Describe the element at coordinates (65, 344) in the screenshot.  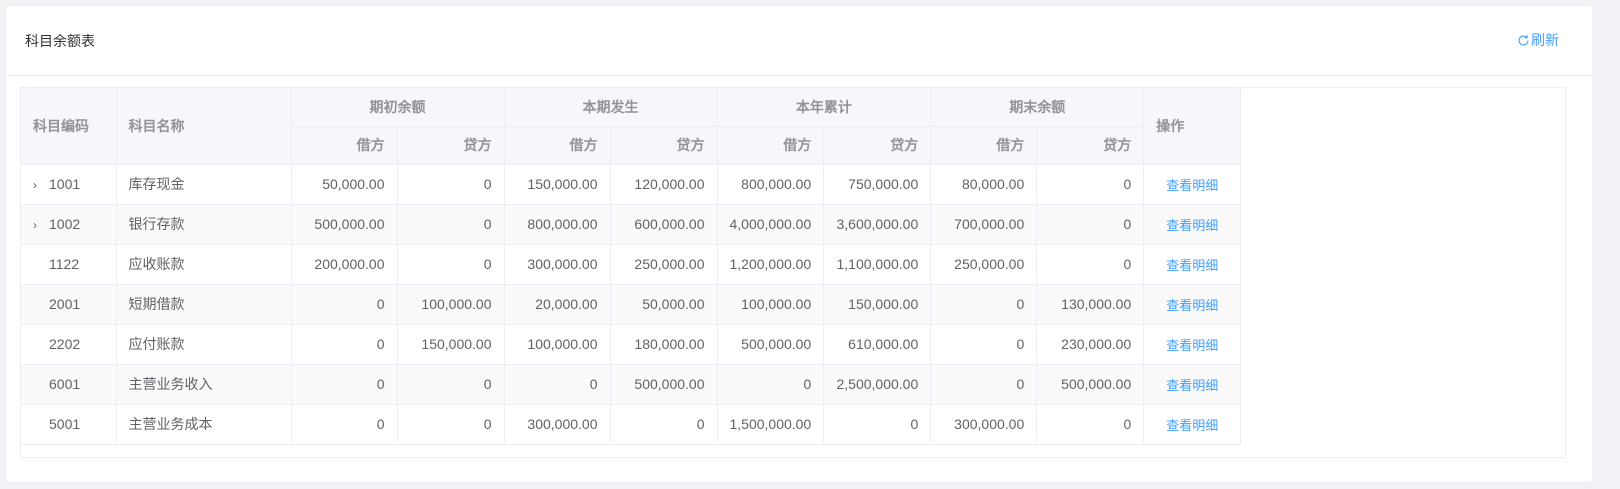
I see `account-code: 2202` at that location.